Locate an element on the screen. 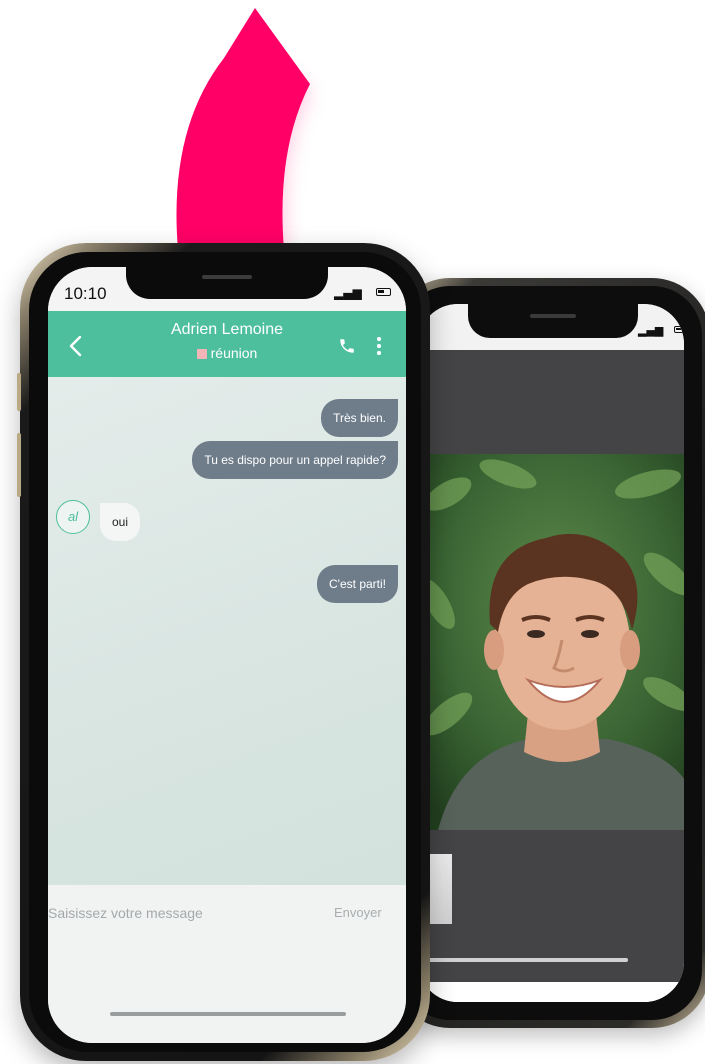  chat-header: Adrien Lemoine réunion is located at coordinates (227, 344).